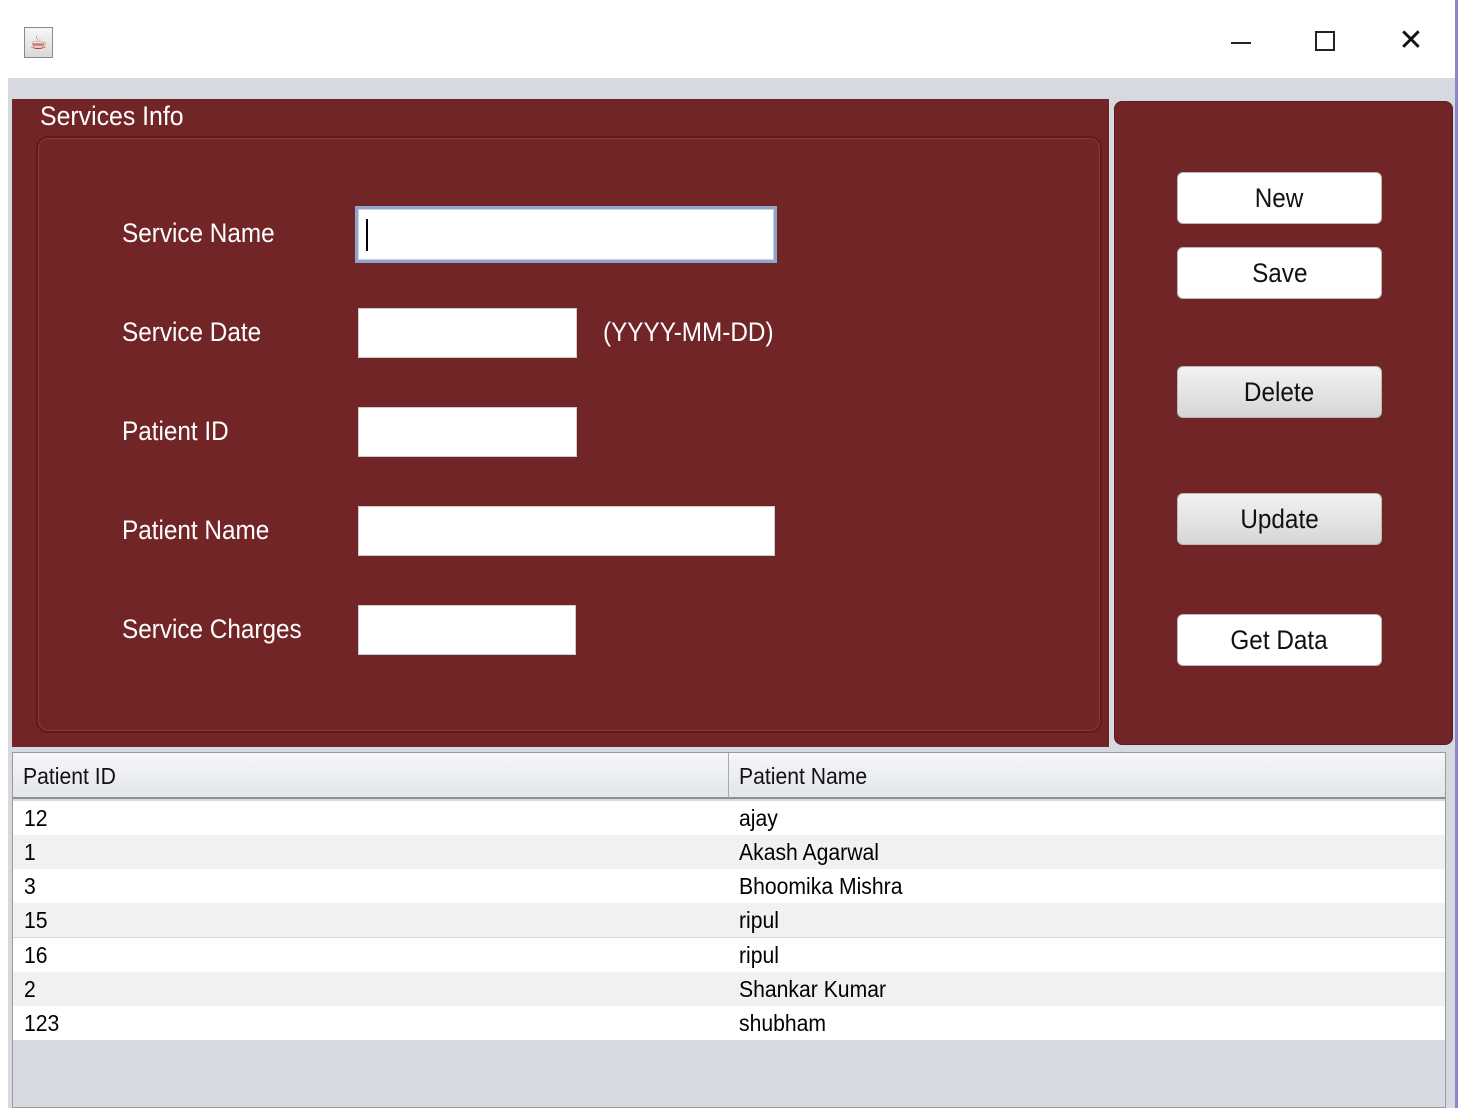  I want to click on save-button: Save, so click(1279, 273).